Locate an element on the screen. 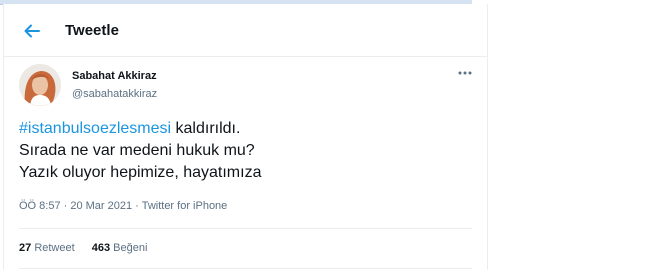 Image resolution: width=652 pixels, height=270 pixels. likes-stat: 463 Beğeni is located at coordinates (120, 248).